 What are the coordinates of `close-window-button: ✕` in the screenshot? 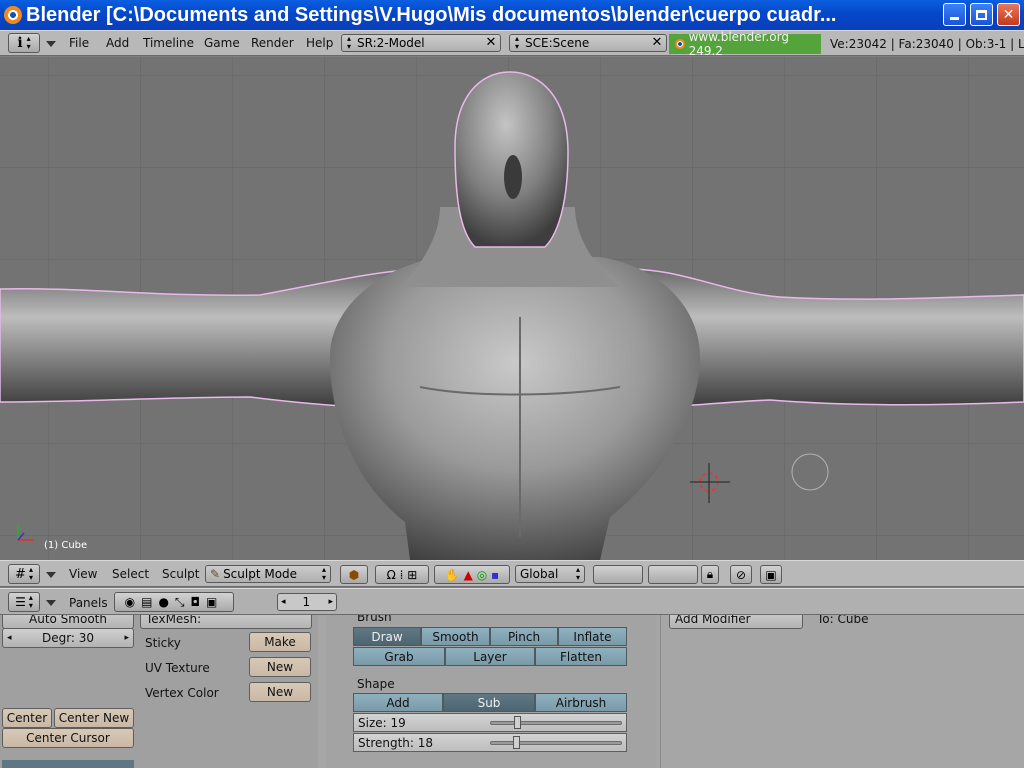 It's located at (1008, 14).